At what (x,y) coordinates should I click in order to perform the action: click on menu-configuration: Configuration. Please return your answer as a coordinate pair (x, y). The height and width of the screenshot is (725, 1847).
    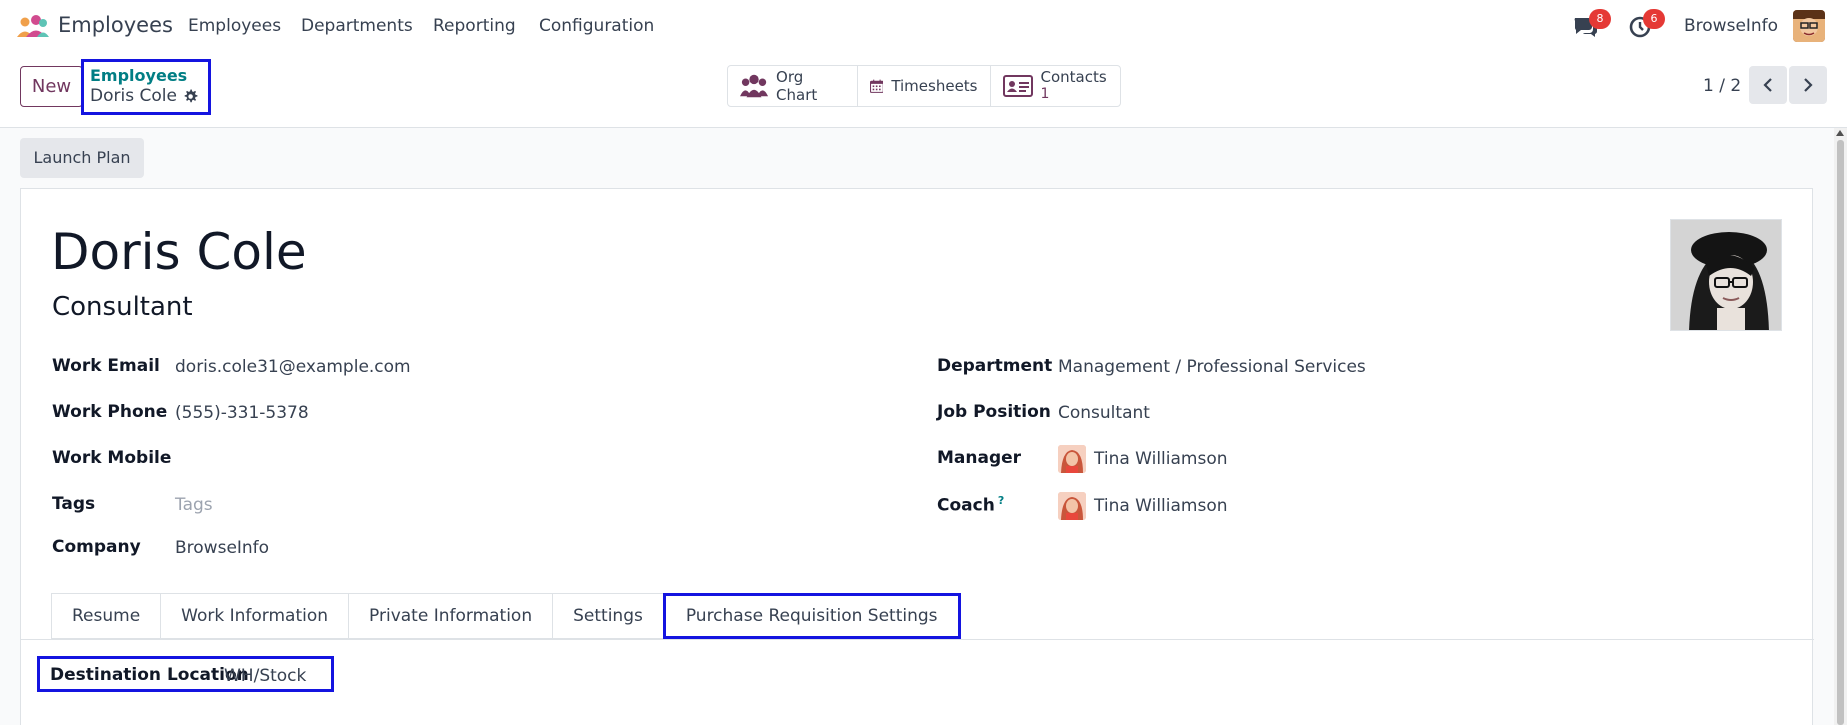
    Looking at the image, I should click on (596, 26).